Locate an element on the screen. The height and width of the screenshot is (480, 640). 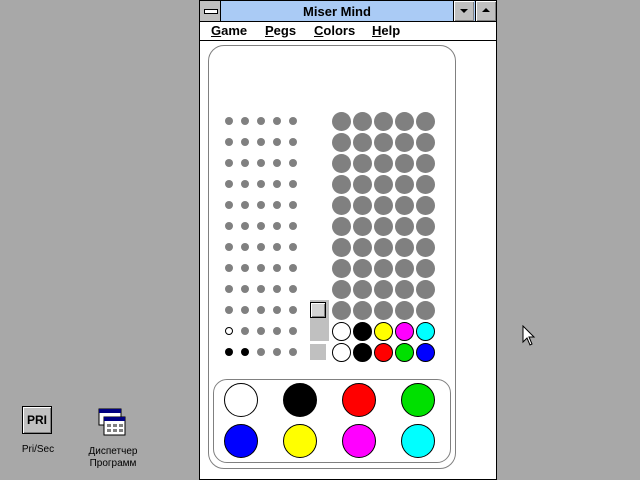
maximize-button is located at coordinates (485, 11).